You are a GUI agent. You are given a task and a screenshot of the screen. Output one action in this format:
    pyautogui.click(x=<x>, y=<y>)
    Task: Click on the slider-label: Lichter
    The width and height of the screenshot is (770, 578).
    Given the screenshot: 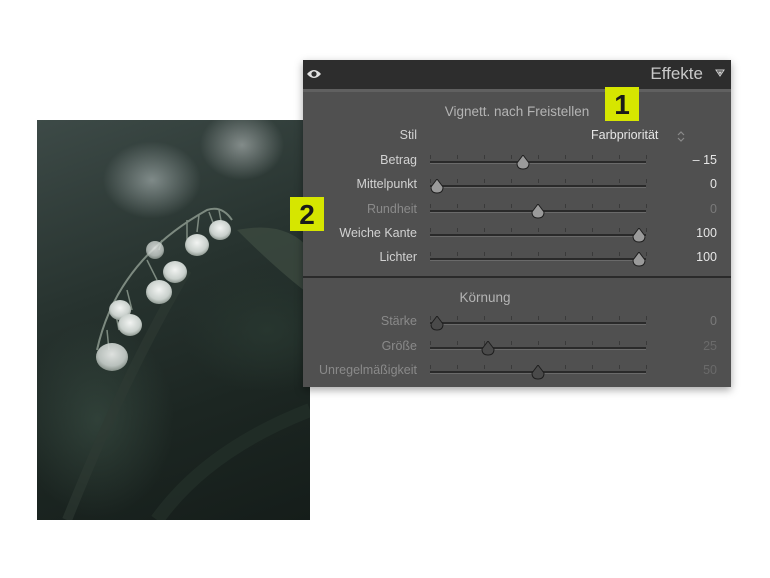 What is the action you would take?
    pyautogui.click(x=398, y=257)
    